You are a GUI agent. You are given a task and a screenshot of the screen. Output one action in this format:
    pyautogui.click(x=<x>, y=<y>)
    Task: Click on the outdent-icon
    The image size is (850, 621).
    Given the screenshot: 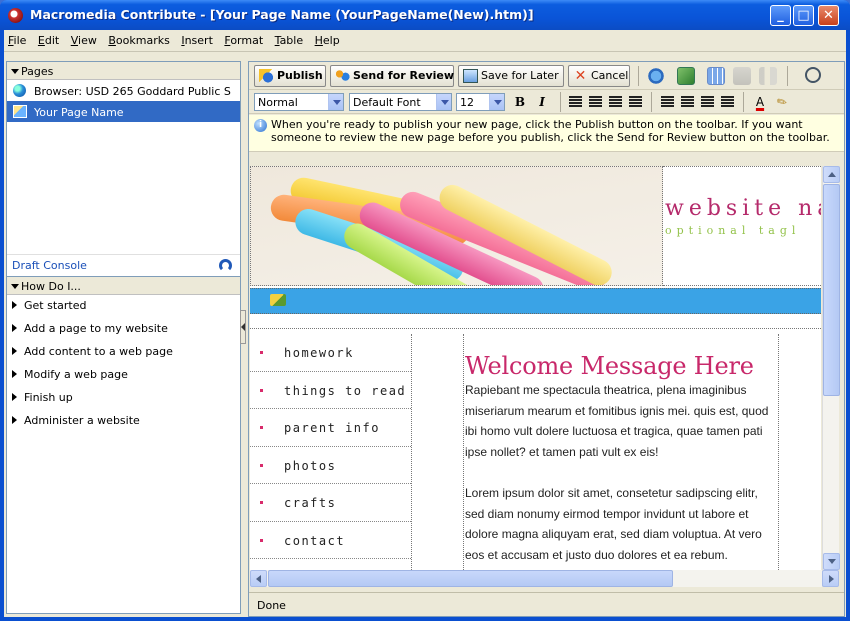 What is the action you would take?
    pyautogui.click(x=707, y=101)
    